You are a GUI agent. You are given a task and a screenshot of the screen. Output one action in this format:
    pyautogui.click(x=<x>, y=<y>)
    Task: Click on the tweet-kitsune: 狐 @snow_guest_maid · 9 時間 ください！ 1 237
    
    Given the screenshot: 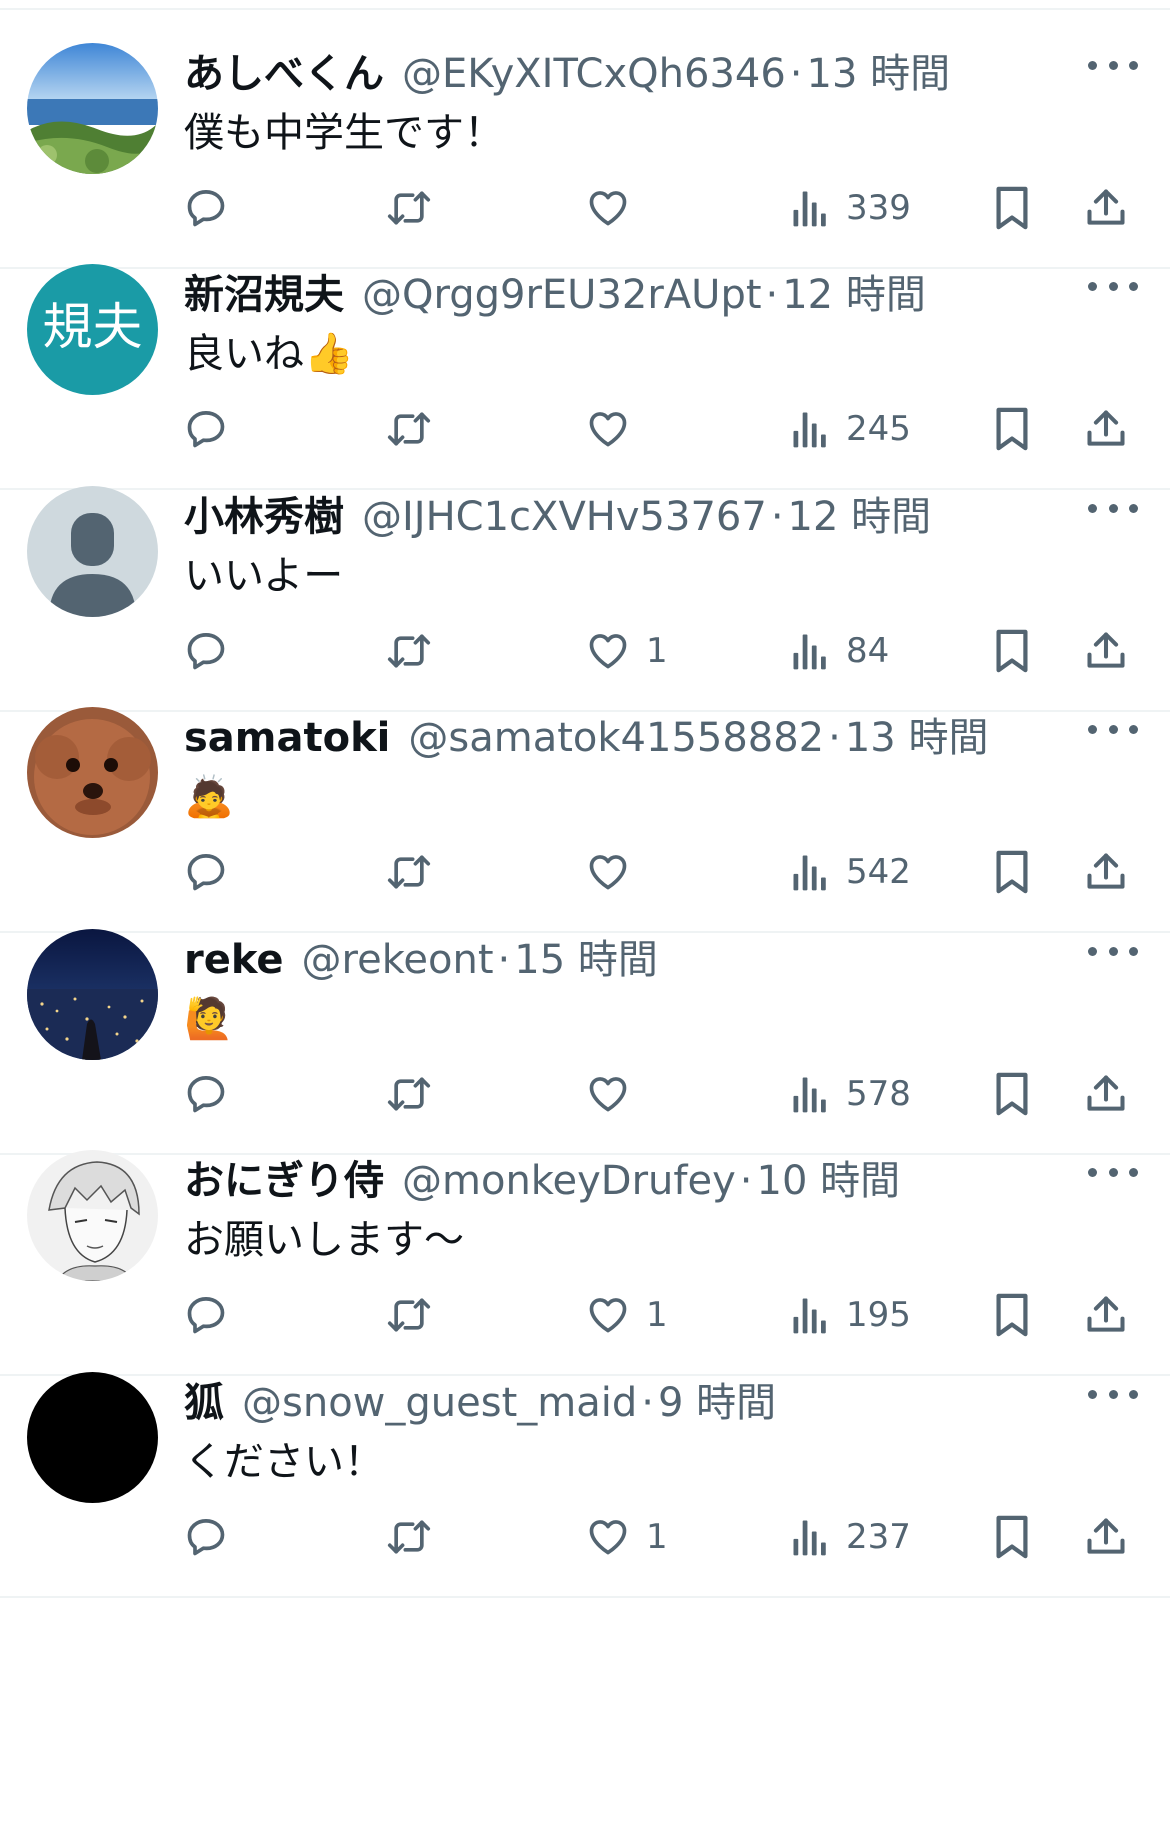 What is the action you would take?
    pyautogui.click(x=585, y=1467)
    